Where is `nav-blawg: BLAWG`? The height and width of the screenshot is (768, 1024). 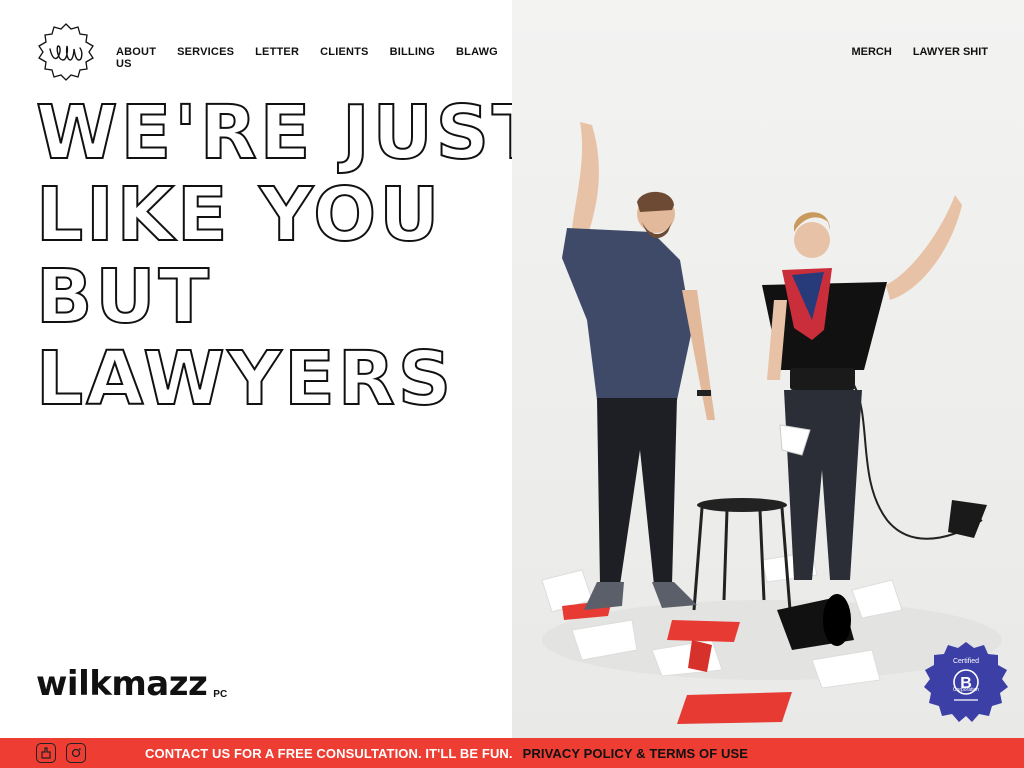
nav-blawg: BLAWG is located at coordinates (477, 58).